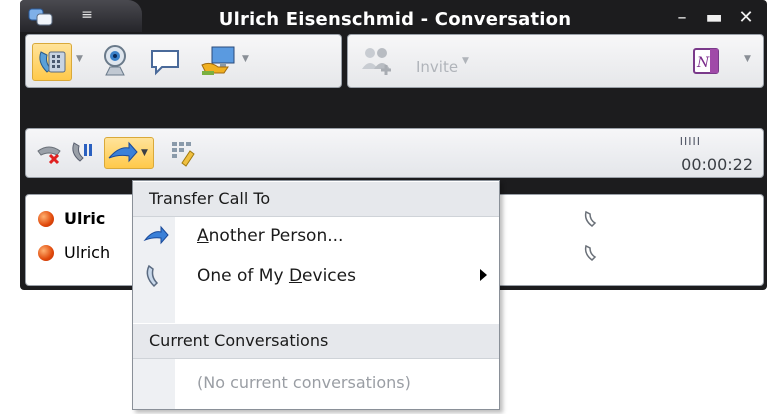 The width and height of the screenshot is (772, 414). I want to click on phone-dropdown-arrow: ▼, so click(81, 59).